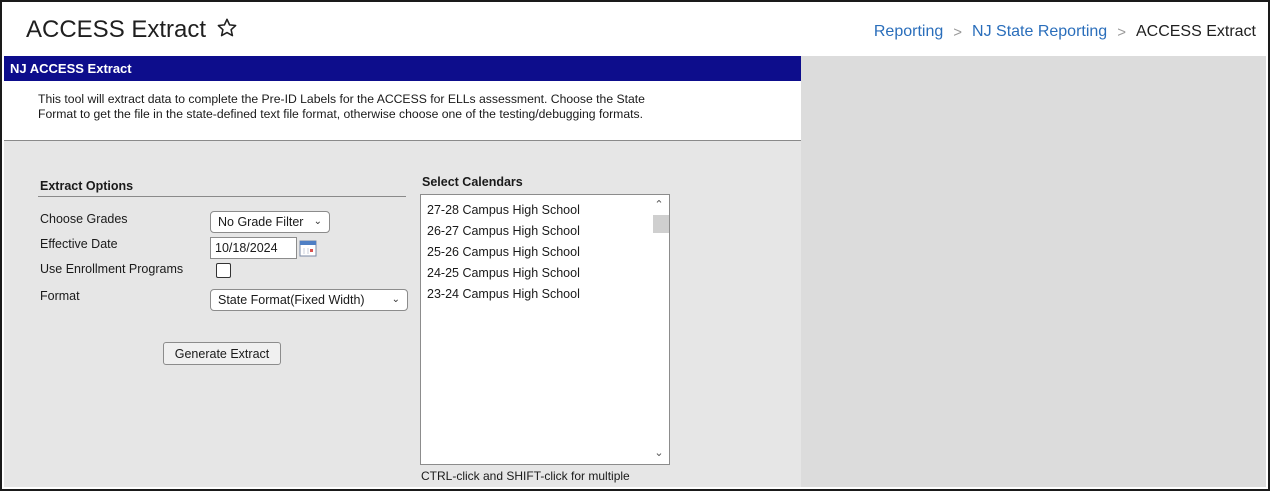 The height and width of the screenshot is (491, 1270). Describe the element at coordinates (908, 32) in the screenshot. I see `breadcrumb-reporting: Reporting` at that location.